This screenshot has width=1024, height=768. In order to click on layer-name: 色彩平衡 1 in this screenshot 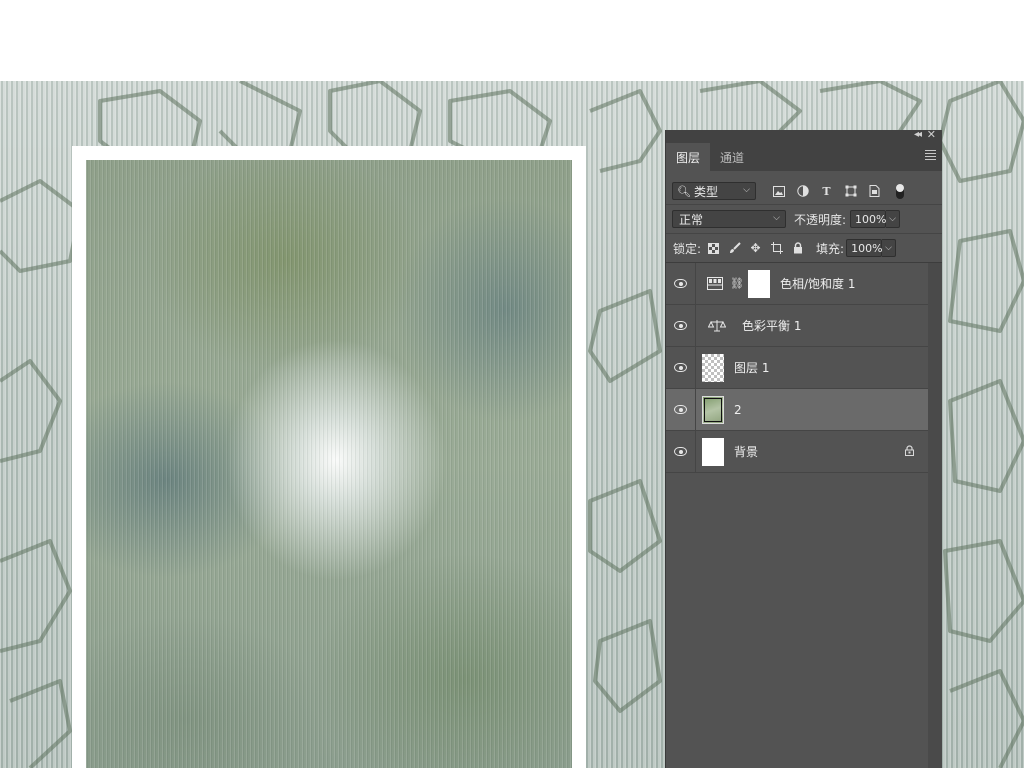, I will do `click(772, 326)`.